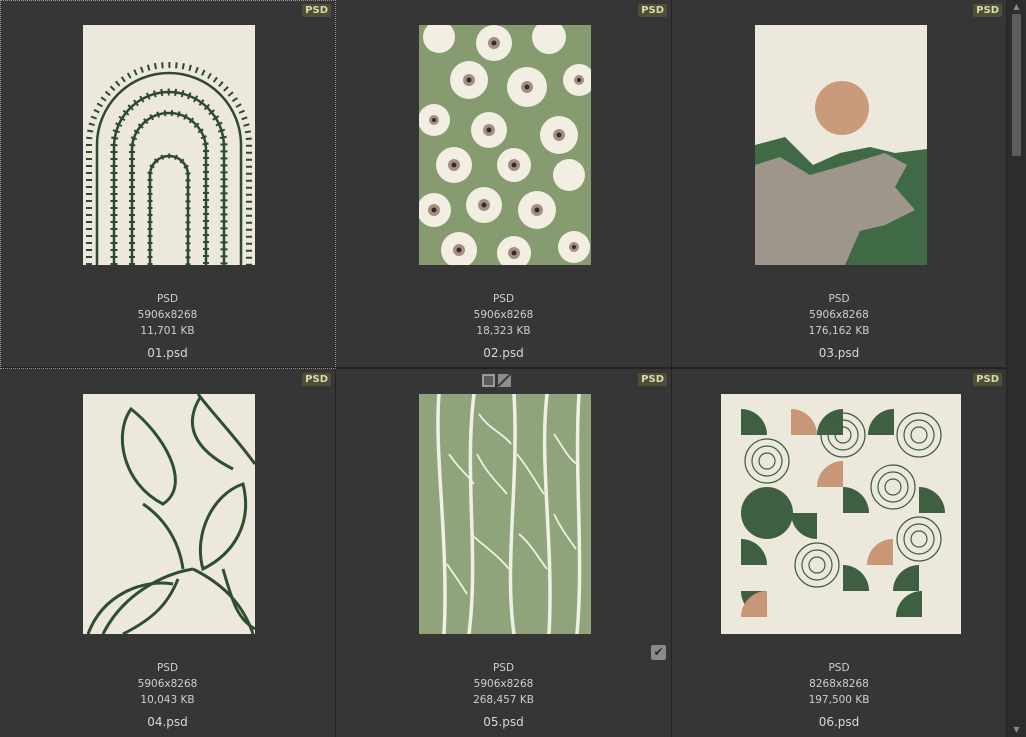 This screenshot has width=1026, height=737. What do you see at coordinates (503, 722) in the screenshot?
I see `file-name: 05.psd` at bounding box center [503, 722].